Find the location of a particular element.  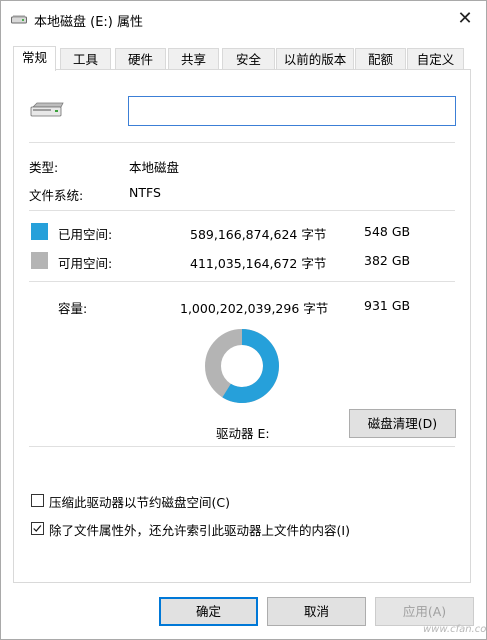

free-space-label: 可用空间: is located at coordinates (85, 263).